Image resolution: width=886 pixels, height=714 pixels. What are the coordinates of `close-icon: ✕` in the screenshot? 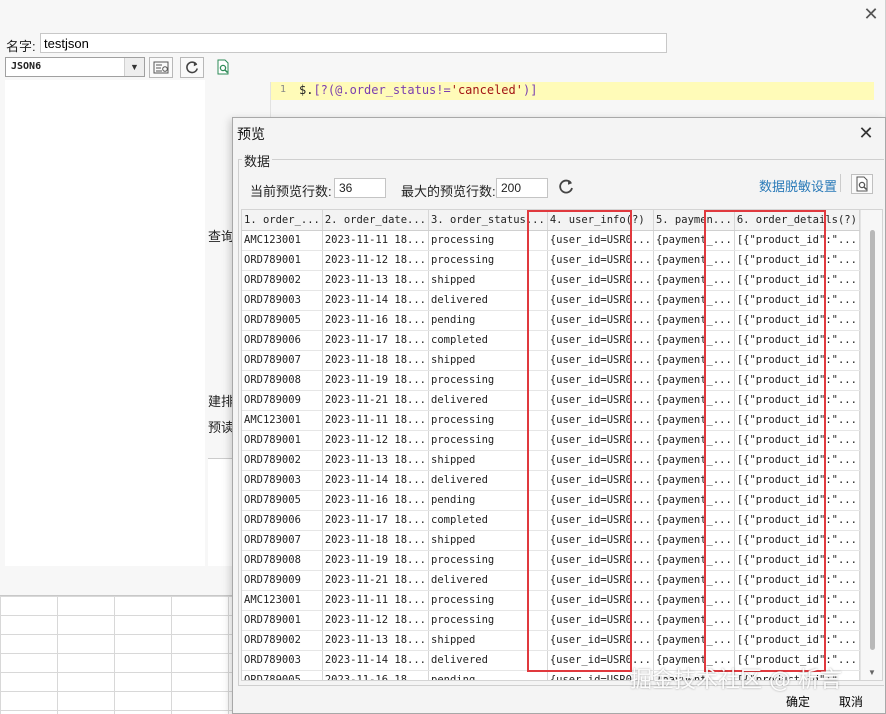 It's located at (871, 15).